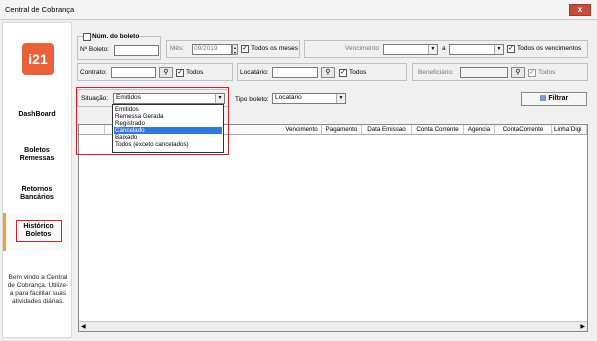 This screenshot has width=597, height=341. Describe the element at coordinates (288, 97) in the screenshot. I see `tipo-boleto-value: Locatário` at that location.